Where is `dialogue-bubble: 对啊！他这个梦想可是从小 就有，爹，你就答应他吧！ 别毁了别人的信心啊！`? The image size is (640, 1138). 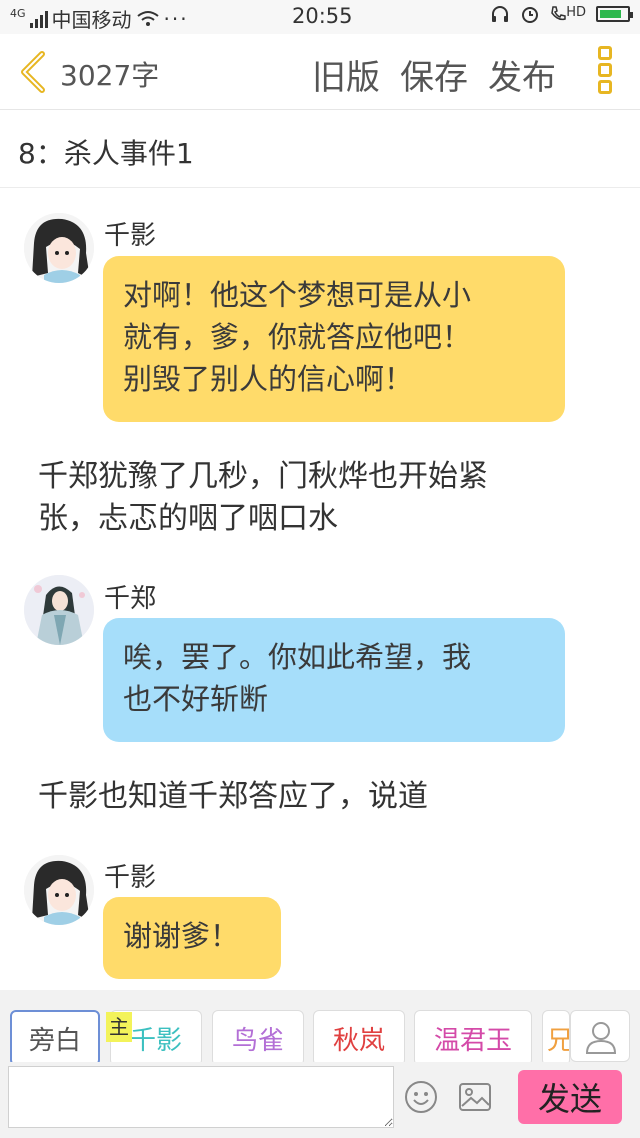 dialogue-bubble: 对啊！他这个梦想可是从小 就有，爹，你就答应他吧！ 别毁了别人的信心啊！ is located at coordinates (334, 339).